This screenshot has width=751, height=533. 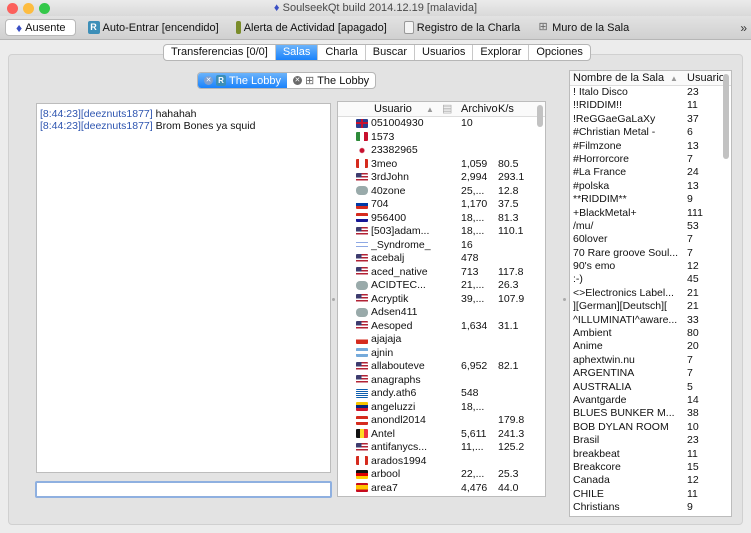 I want to click on user-speed: 12.8, so click(x=508, y=190).